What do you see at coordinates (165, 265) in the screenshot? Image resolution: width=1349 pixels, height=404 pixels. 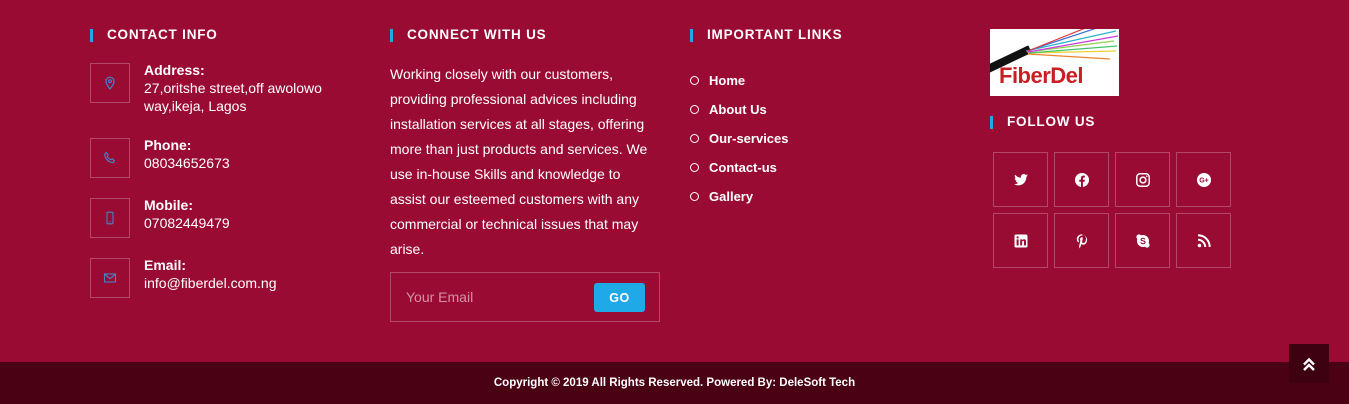 I see `email-title: Email:` at bounding box center [165, 265].